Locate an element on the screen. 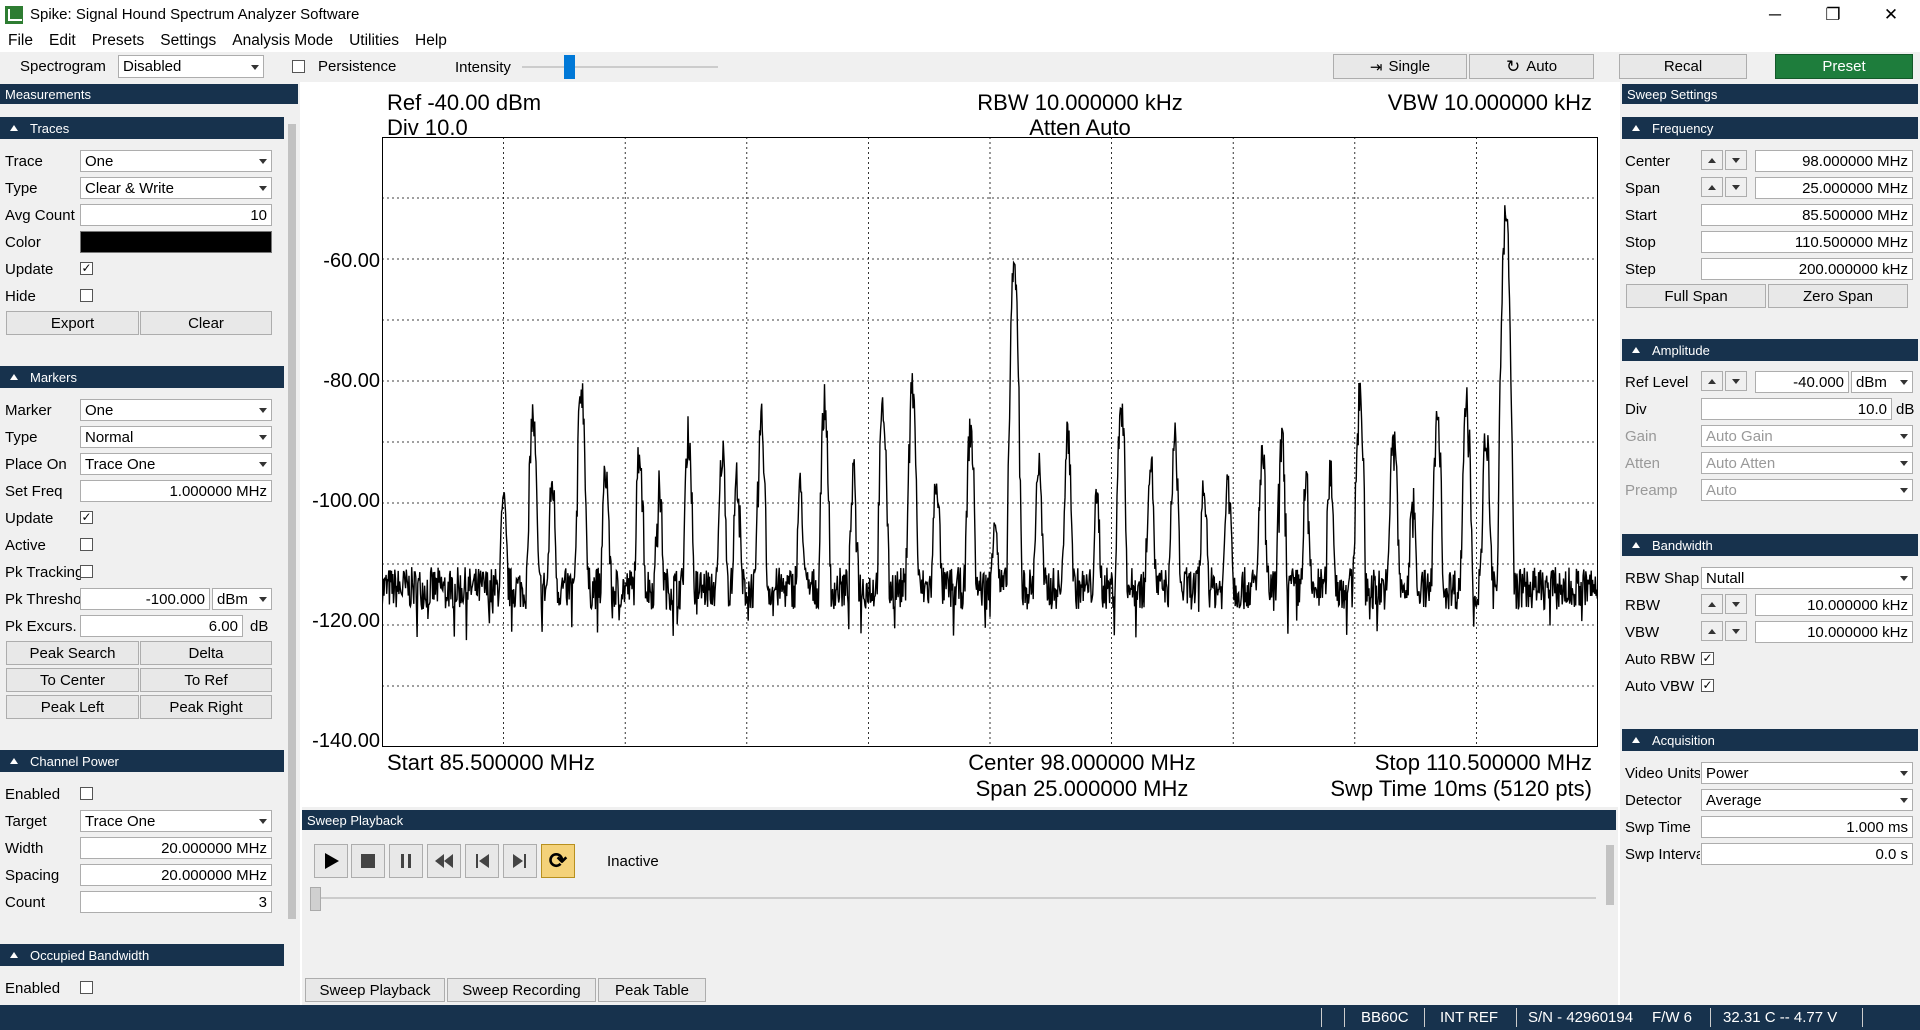 This screenshot has height=1030, width=1920. left-scrollbar-thumb is located at coordinates (292, 521).